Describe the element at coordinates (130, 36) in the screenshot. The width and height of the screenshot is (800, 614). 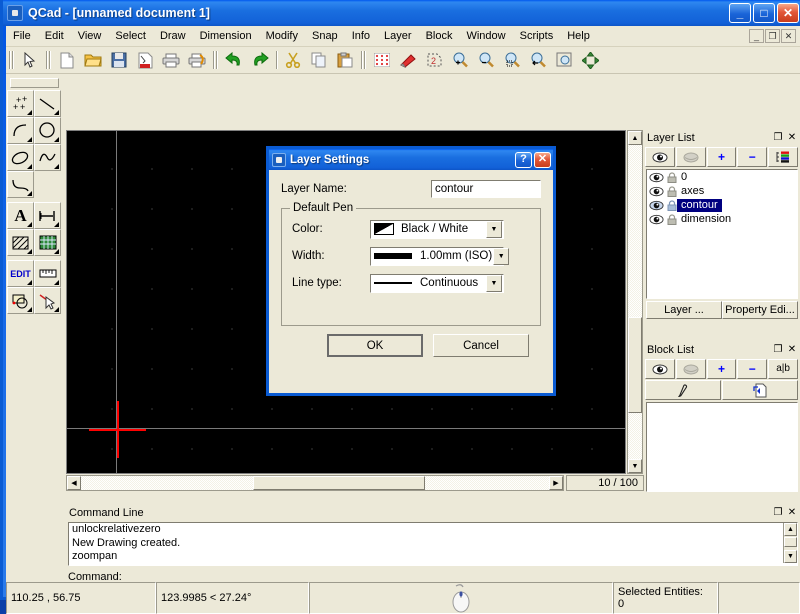
I see `menu-select: Select` at that location.